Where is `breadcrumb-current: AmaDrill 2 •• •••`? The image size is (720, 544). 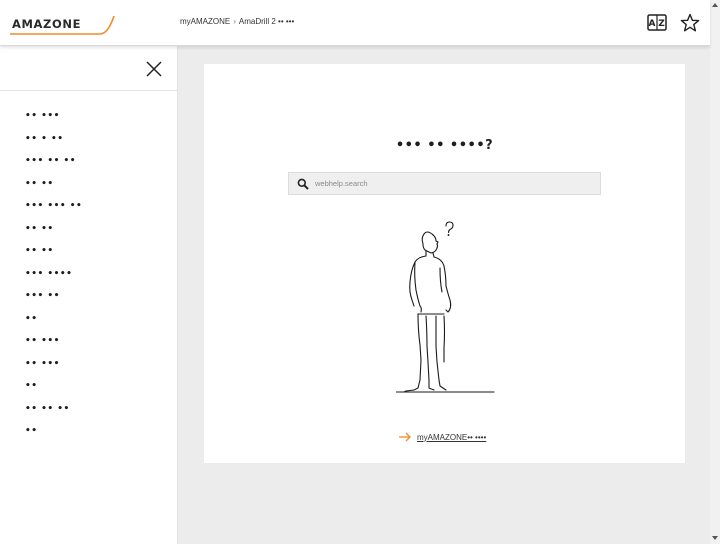
breadcrumb-current: AmaDrill 2 •• ••• is located at coordinates (266, 21).